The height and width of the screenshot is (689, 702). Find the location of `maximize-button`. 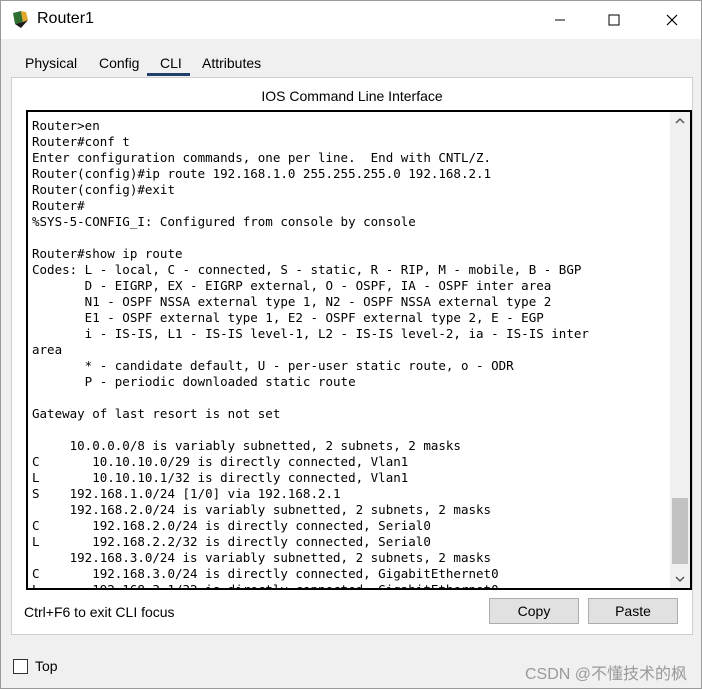

maximize-button is located at coordinates (614, 20).